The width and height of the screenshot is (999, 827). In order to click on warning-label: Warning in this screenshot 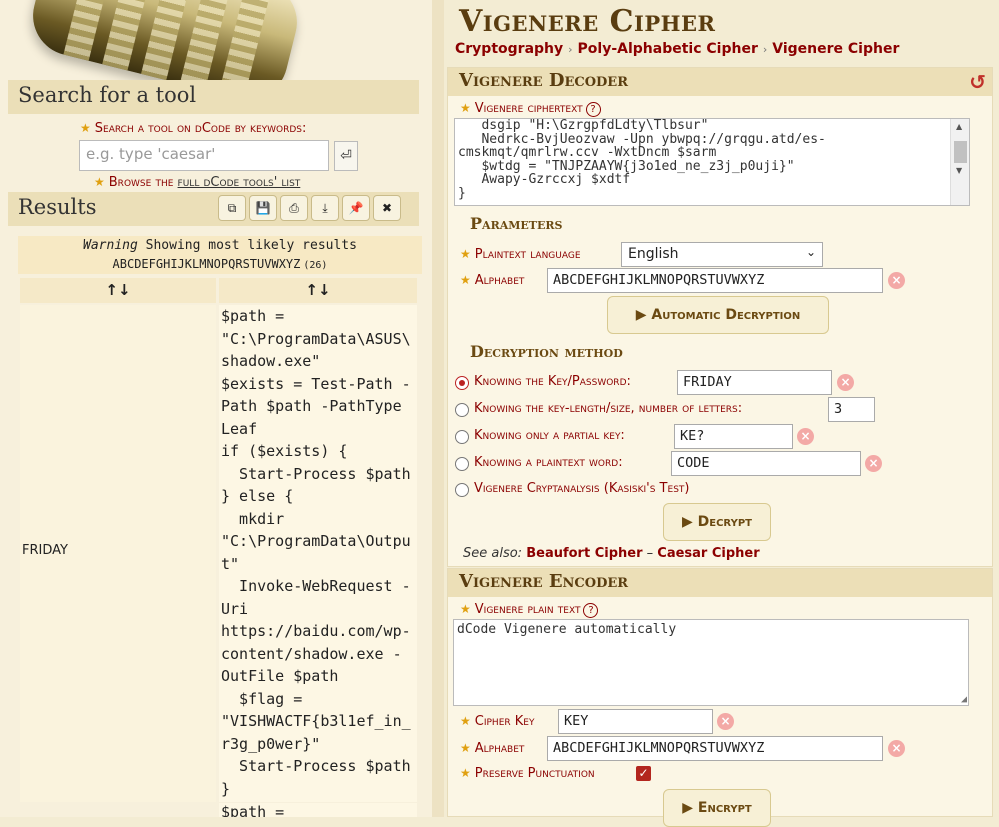, I will do `click(110, 245)`.